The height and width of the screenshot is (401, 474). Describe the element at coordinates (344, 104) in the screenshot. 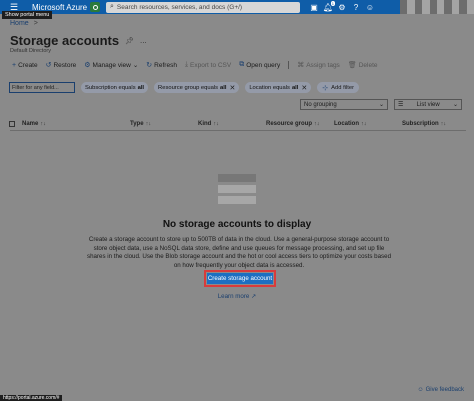

I see `grouping-select: No grouping ⌄` at that location.